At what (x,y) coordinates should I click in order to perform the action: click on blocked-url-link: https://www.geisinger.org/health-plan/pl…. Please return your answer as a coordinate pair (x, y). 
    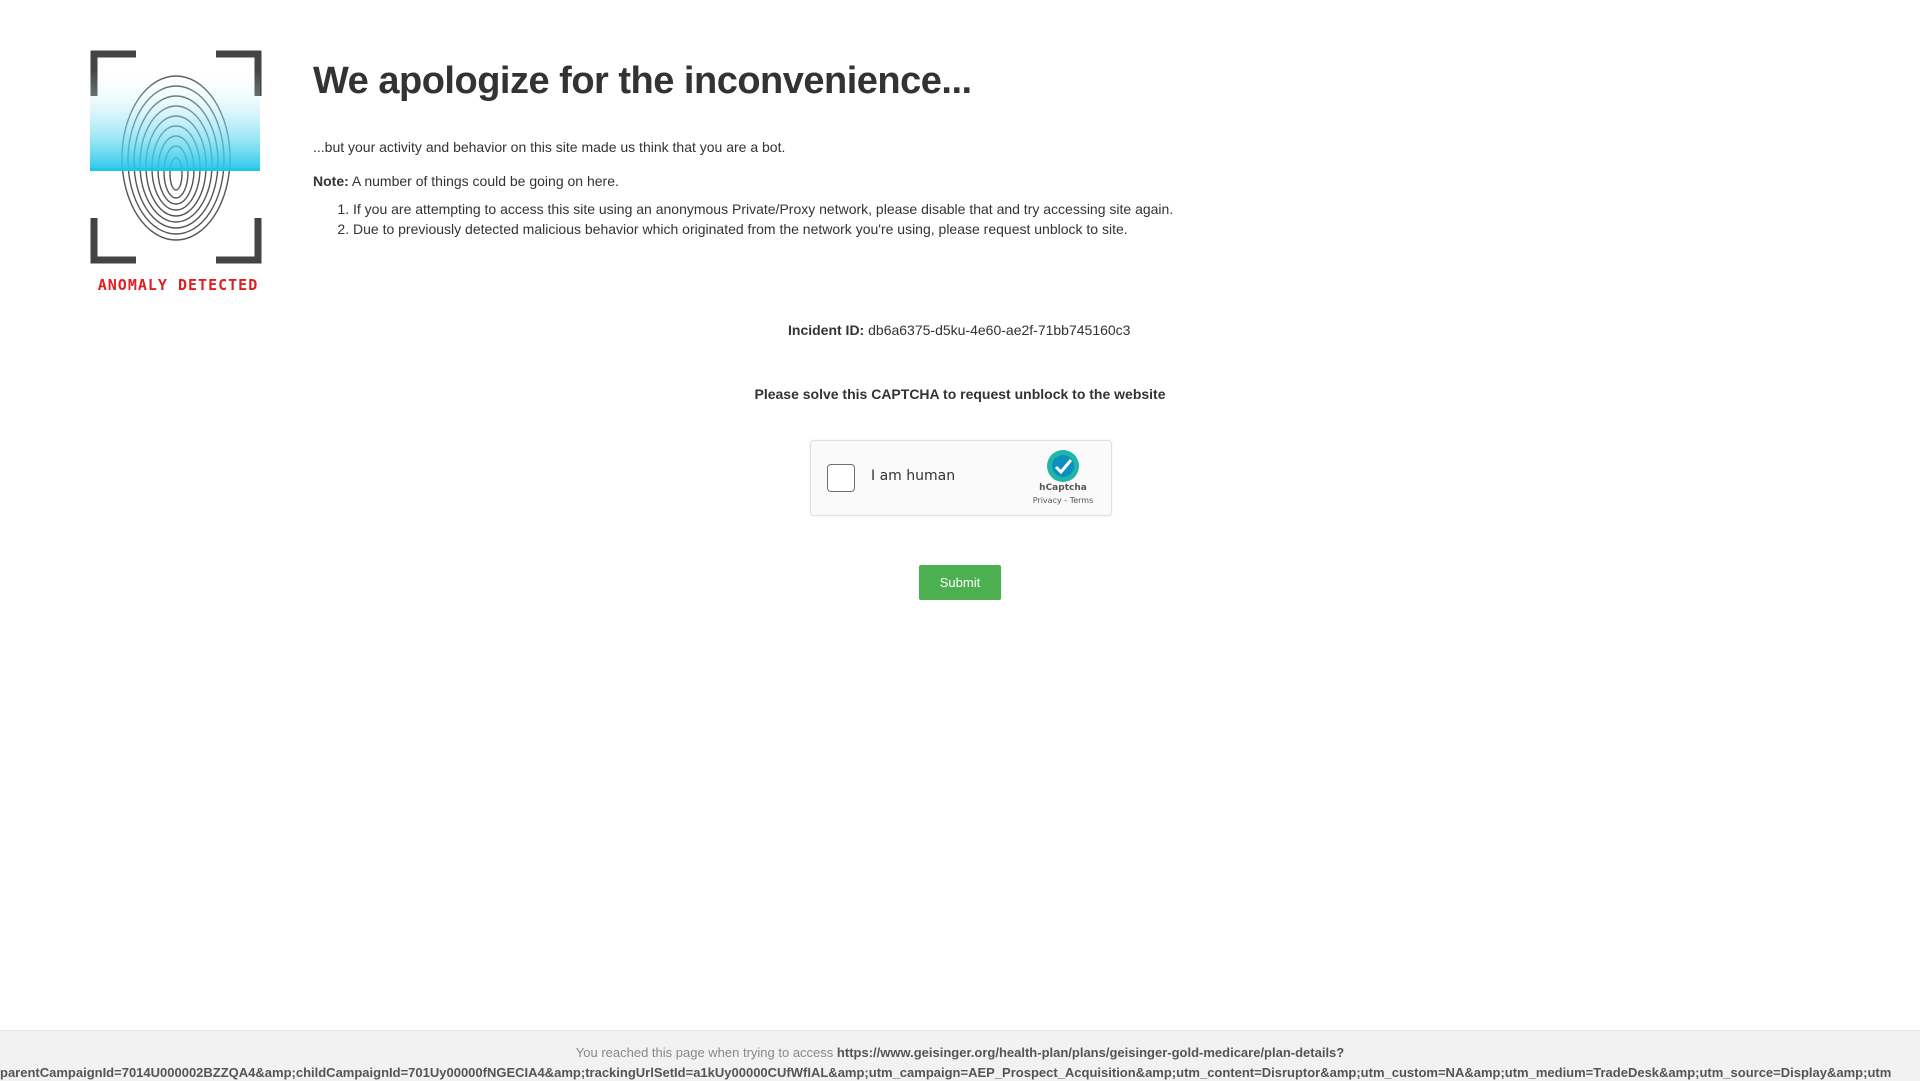
    Looking at the image, I should click on (1090, 1052).